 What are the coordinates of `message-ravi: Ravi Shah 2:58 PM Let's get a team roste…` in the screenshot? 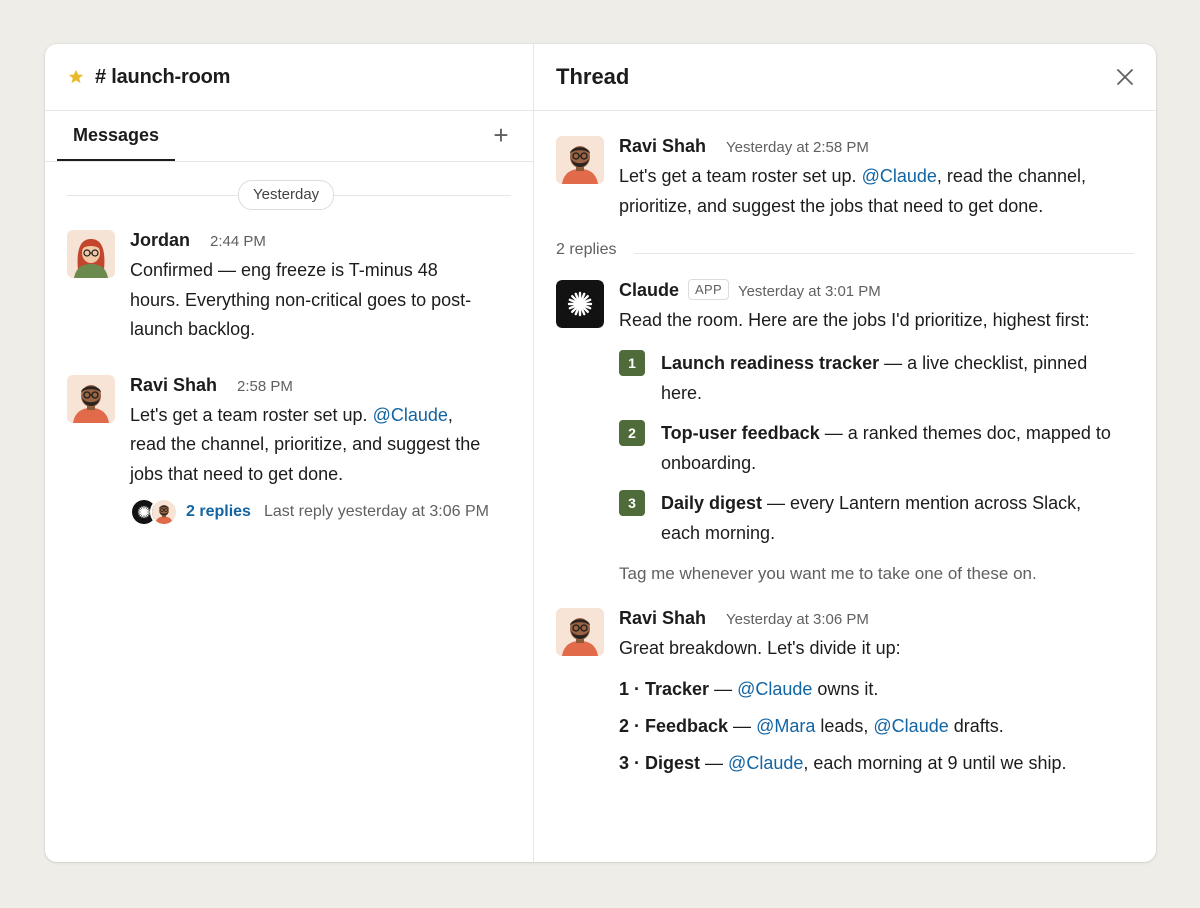 It's located at (300, 450).